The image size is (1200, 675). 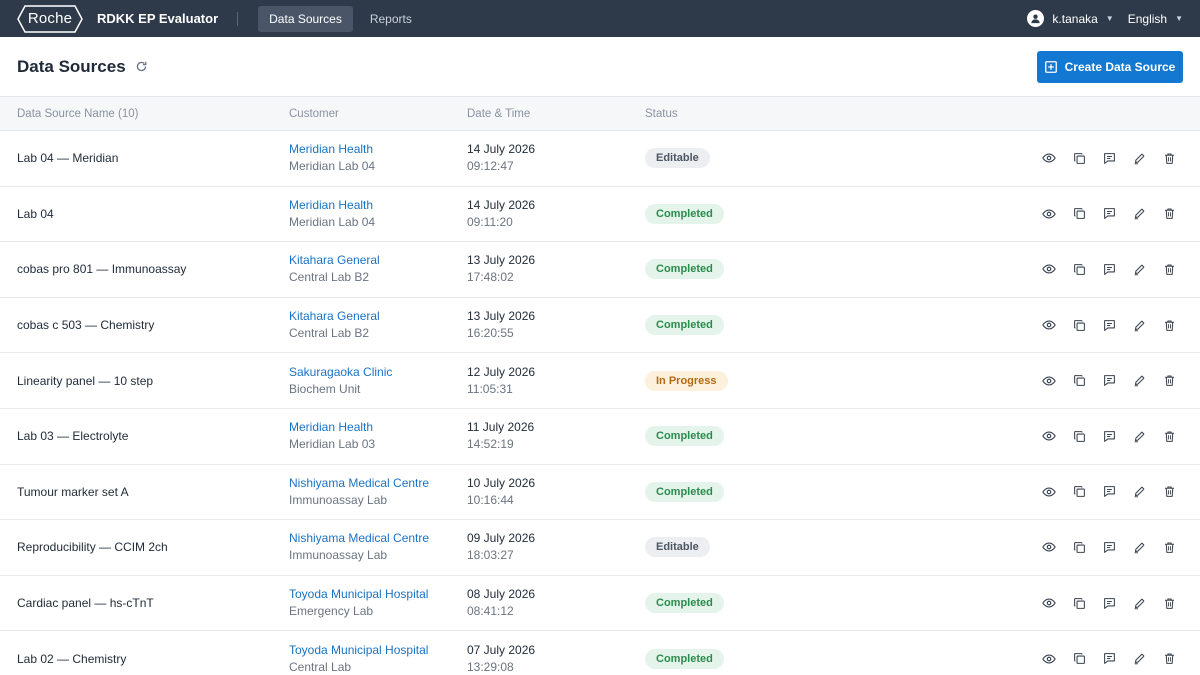 What do you see at coordinates (1110, 66) in the screenshot?
I see `create-data-source-button: Create Data Source` at bounding box center [1110, 66].